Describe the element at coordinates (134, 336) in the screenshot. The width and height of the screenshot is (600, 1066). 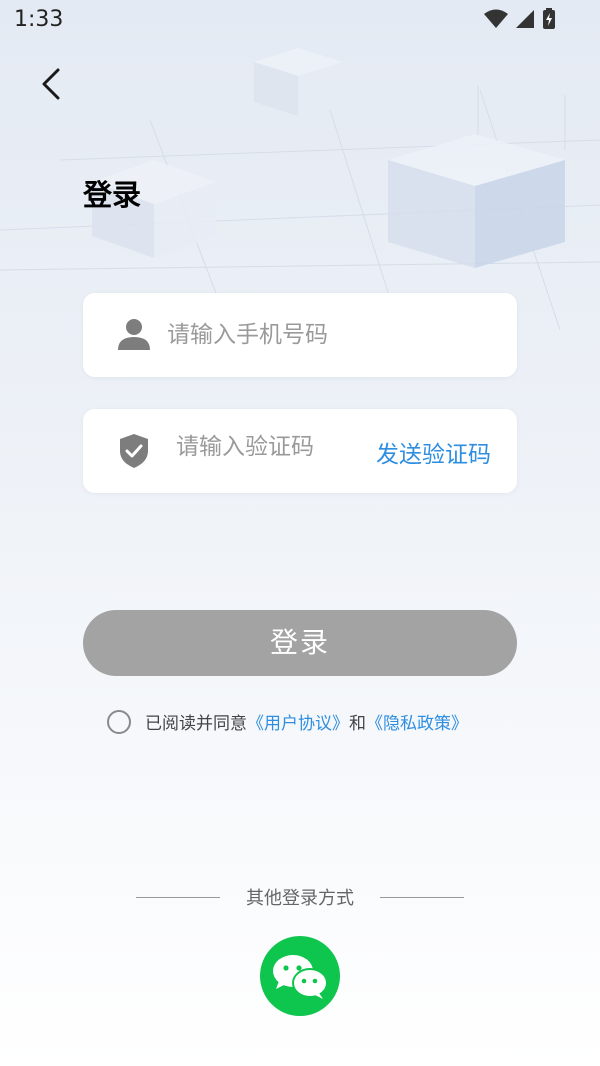
I see `user-icon` at that location.